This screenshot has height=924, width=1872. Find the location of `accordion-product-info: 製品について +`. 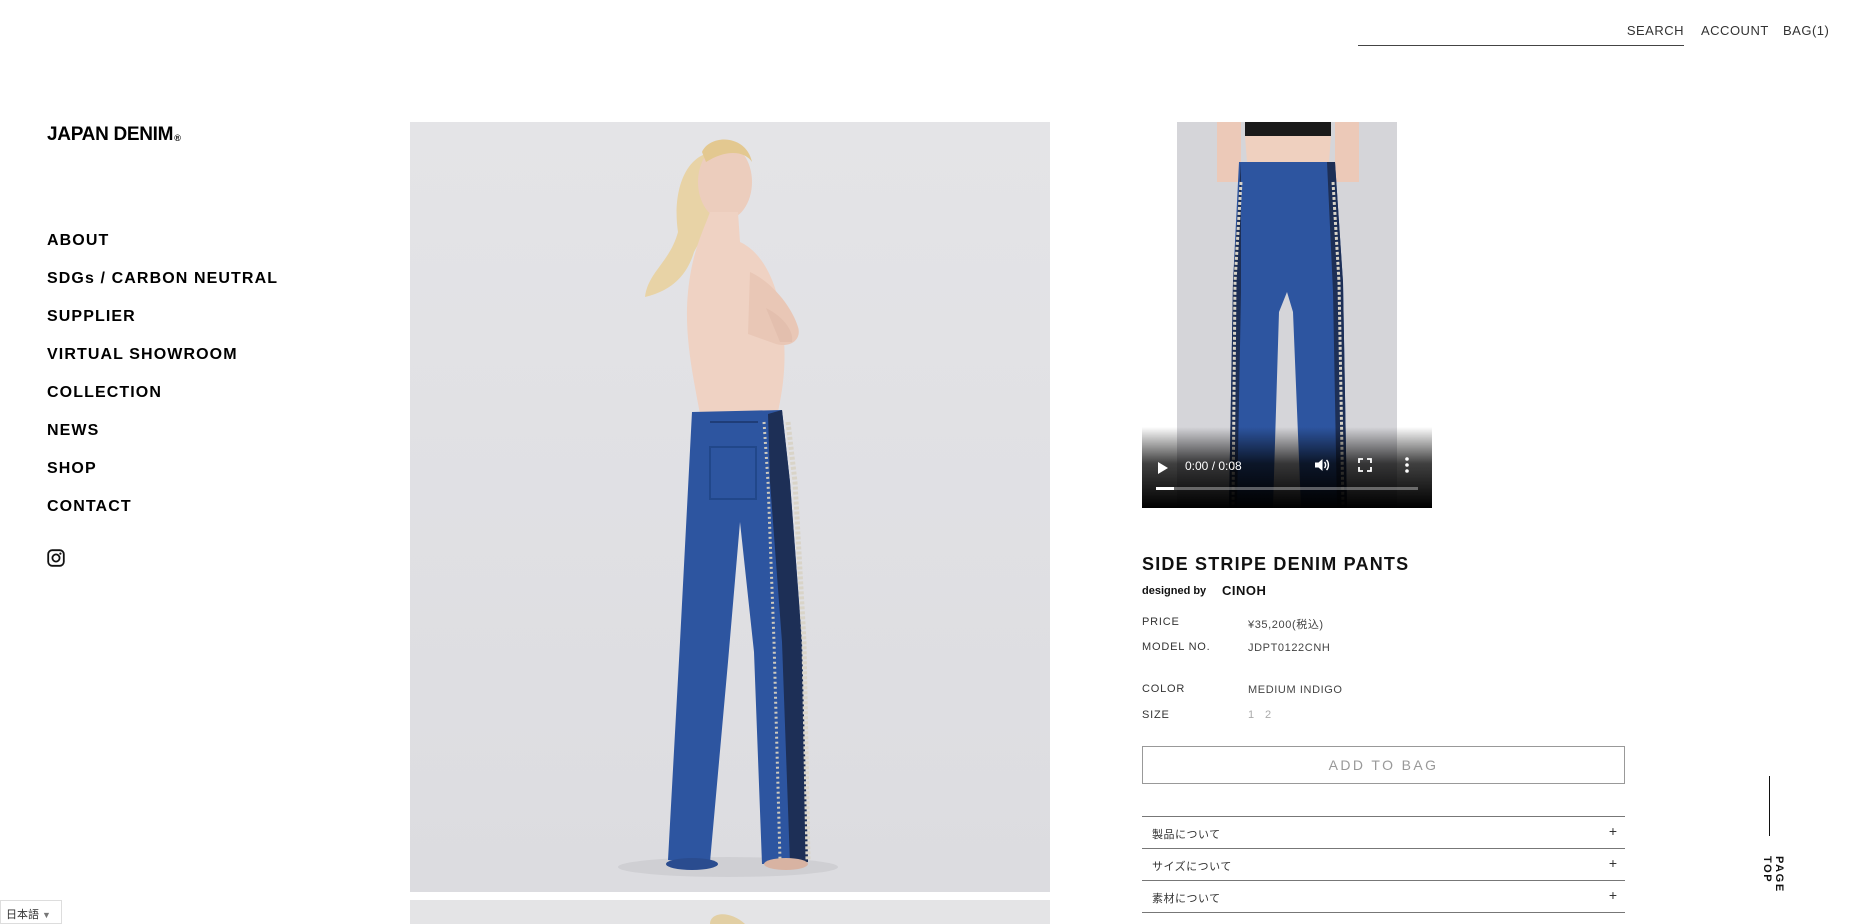

accordion-product-info: 製品について + is located at coordinates (1383, 832).